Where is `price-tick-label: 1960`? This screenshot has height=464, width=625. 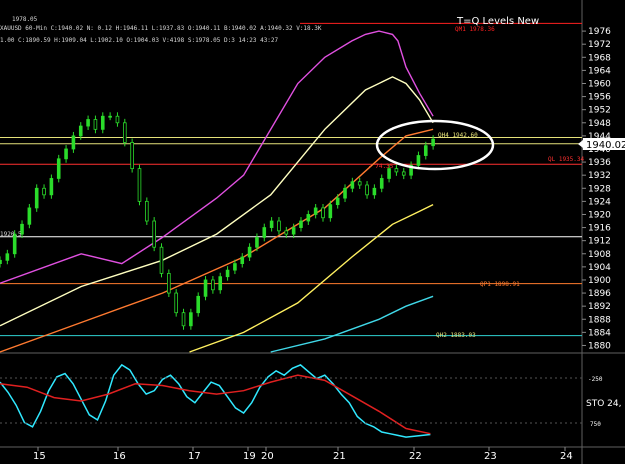
price-tick-label: 1960 is located at coordinates (599, 84).